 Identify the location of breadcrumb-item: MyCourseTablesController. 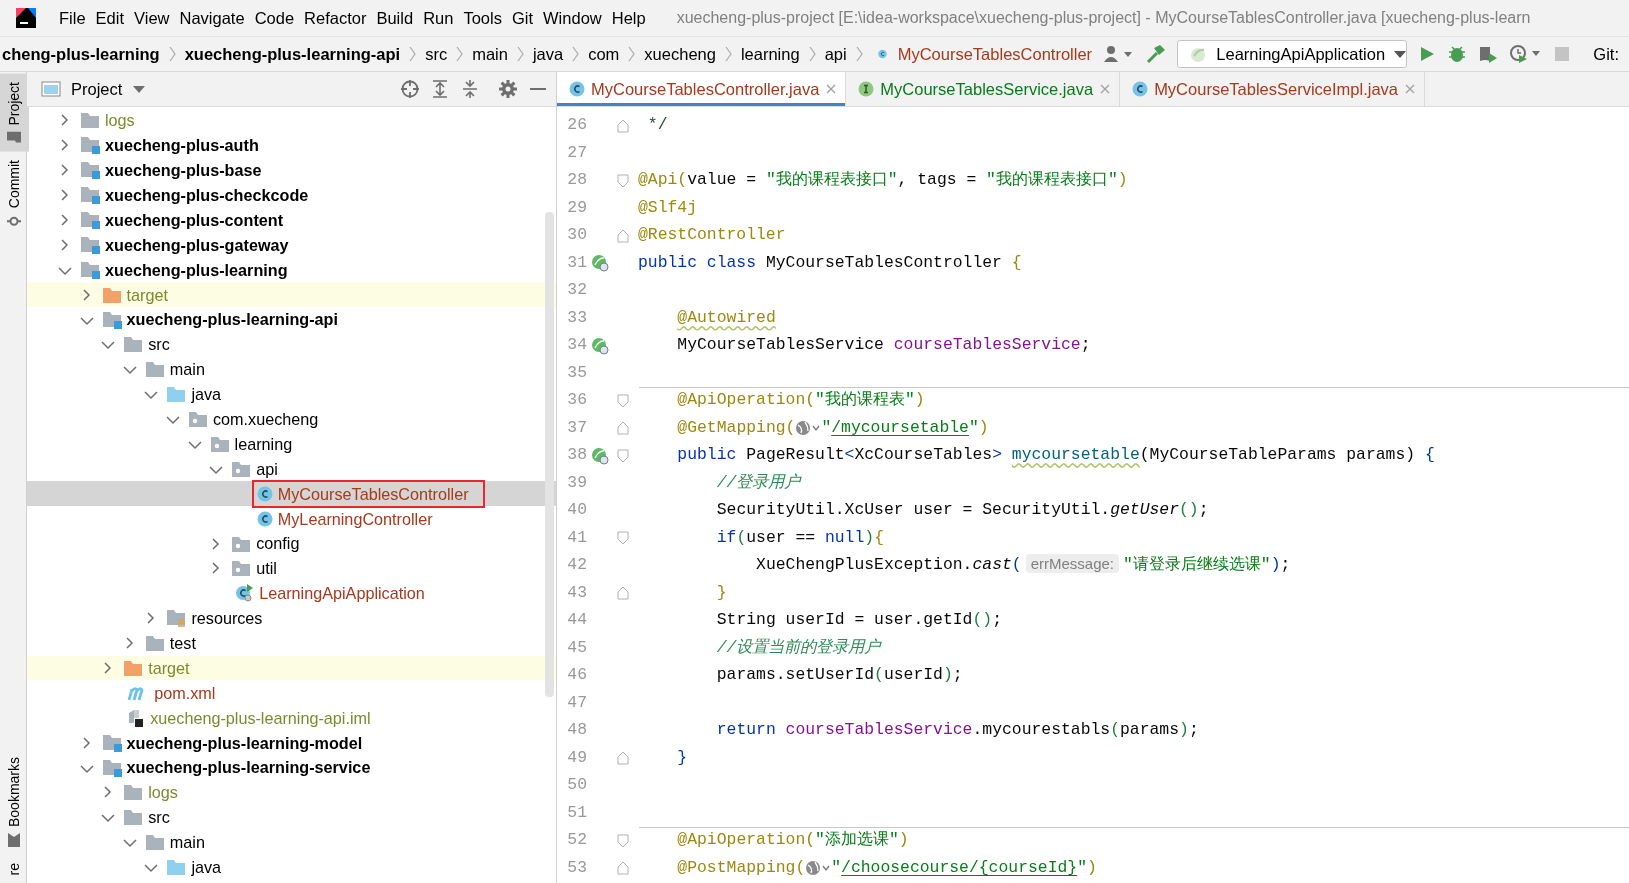
(982, 54).